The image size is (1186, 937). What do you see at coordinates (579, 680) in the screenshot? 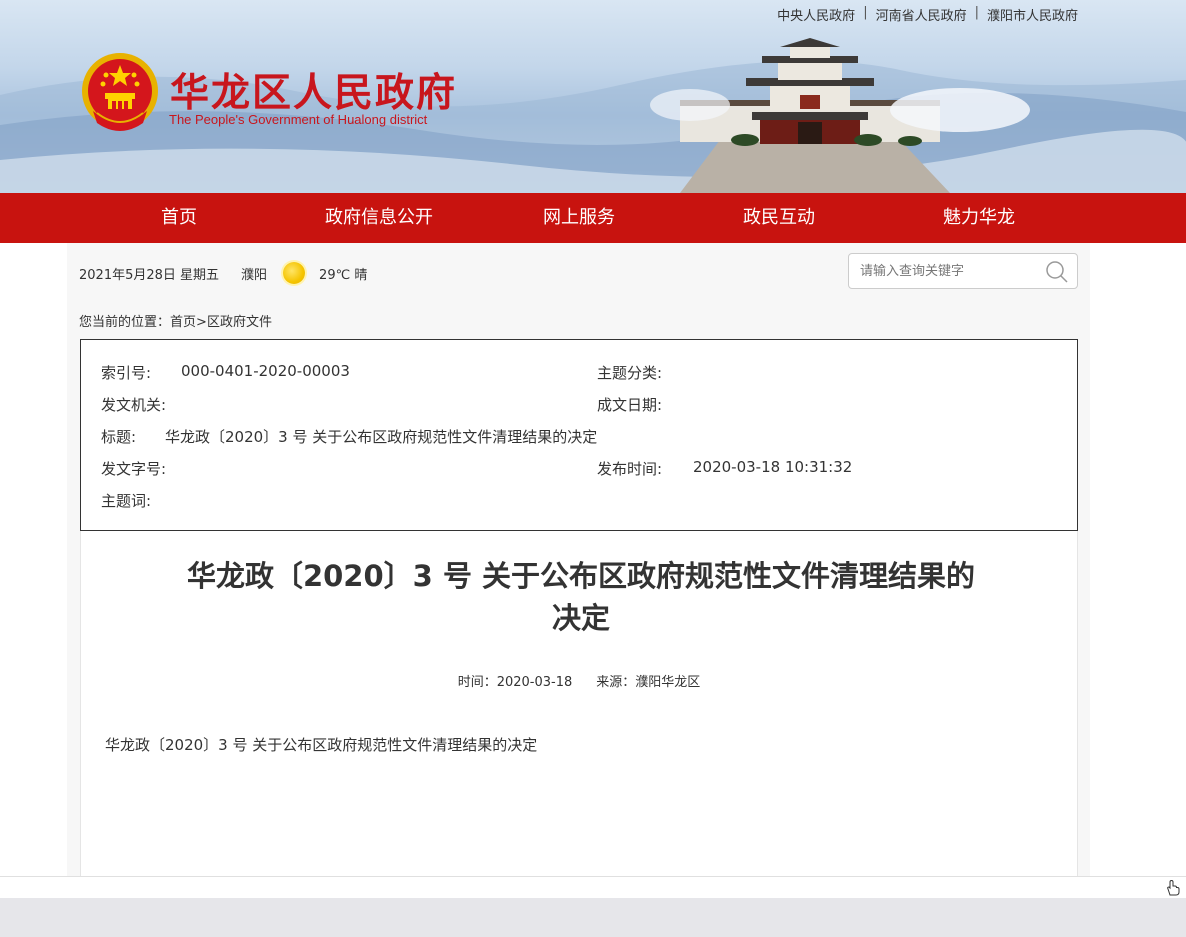
I see `article-meta: 时间：2020-03-18 来源：濮阳华龙区` at bounding box center [579, 680].